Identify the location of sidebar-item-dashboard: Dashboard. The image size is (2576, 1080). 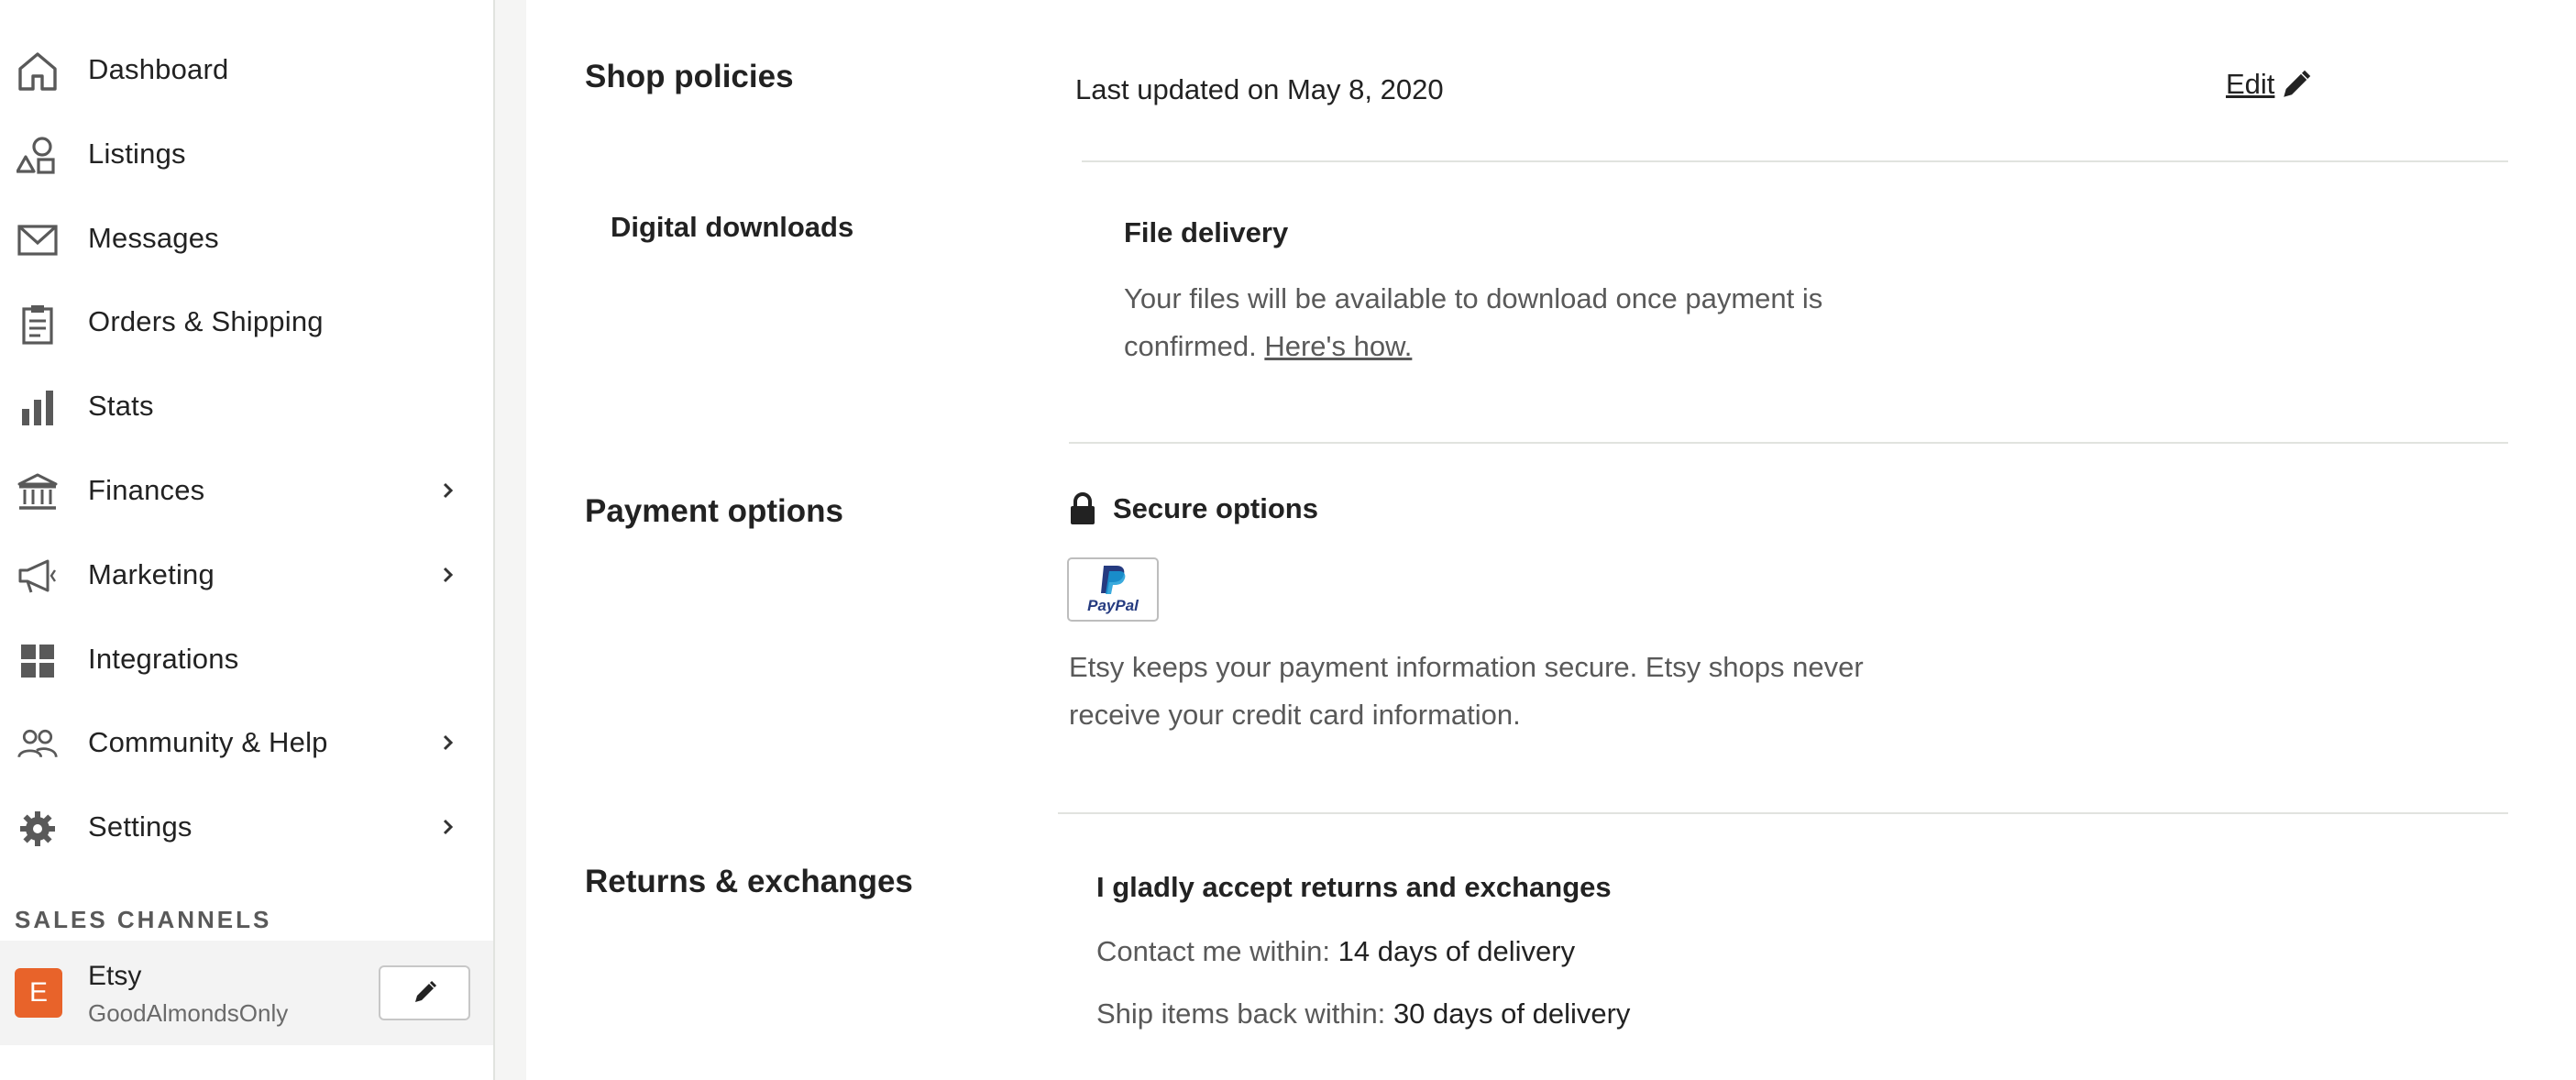
(247, 69).